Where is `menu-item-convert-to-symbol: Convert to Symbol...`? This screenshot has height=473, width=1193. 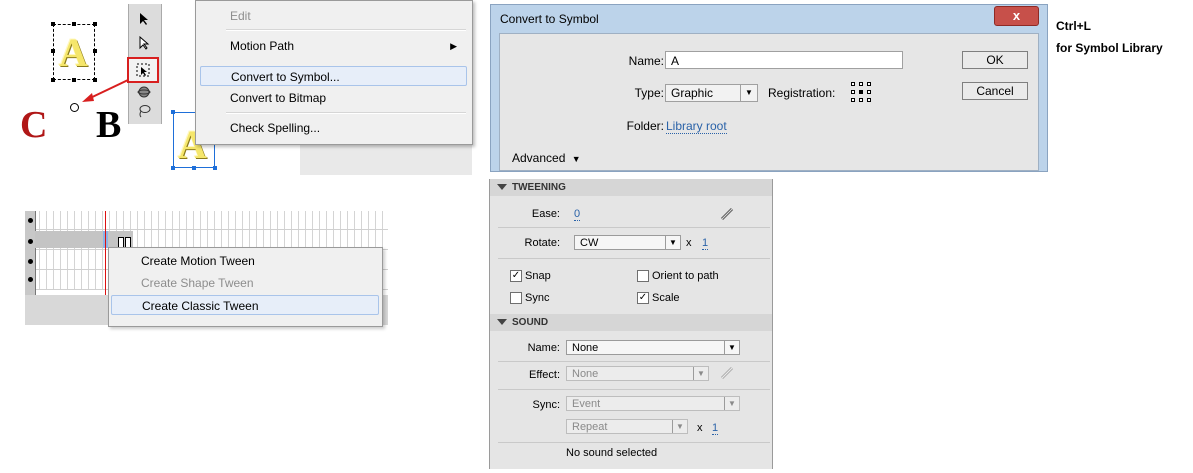
menu-item-convert-to-symbol: Convert to Symbol... is located at coordinates (333, 76).